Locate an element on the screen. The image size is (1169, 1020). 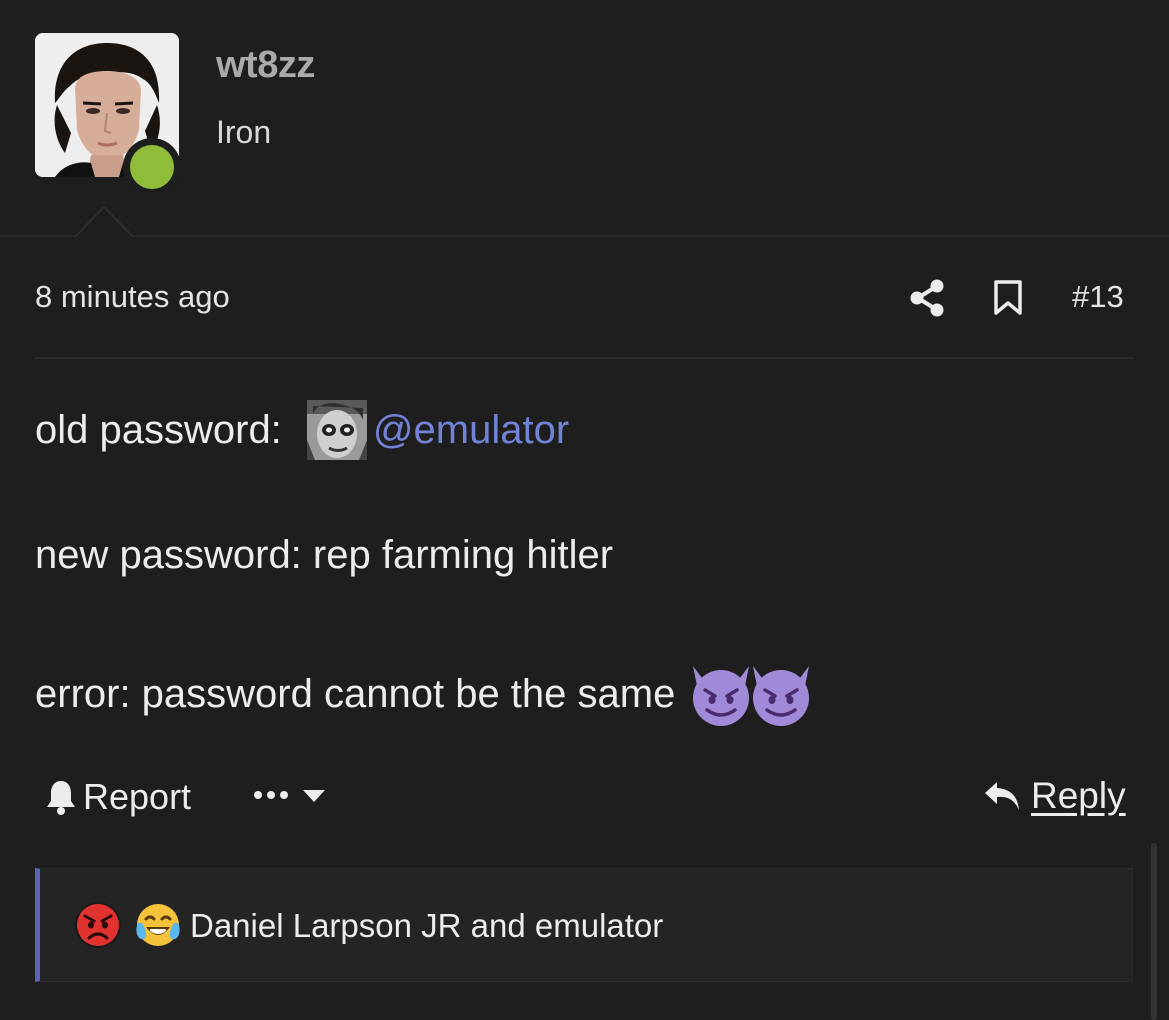
post-line-error: error: password cannot be the same is located at coordinates (425, 694).